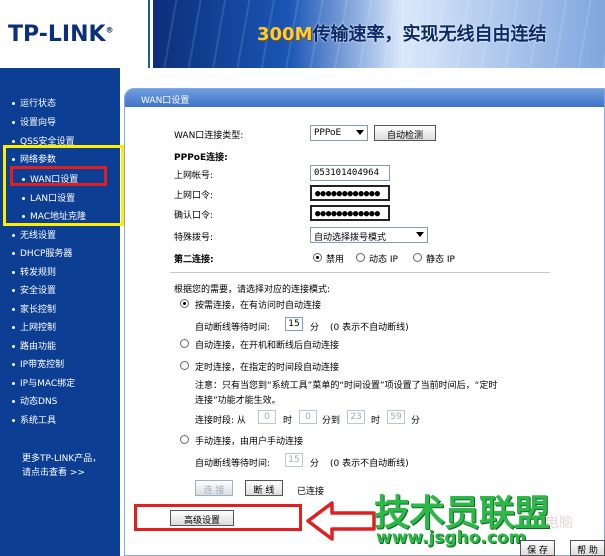 This screenshot has height=556, width=605. What do you see at coordinates (233, 328) in the screenshot?
I see `idle-time-label: 自动断线等待时间:` at bounding box center [233, 328].